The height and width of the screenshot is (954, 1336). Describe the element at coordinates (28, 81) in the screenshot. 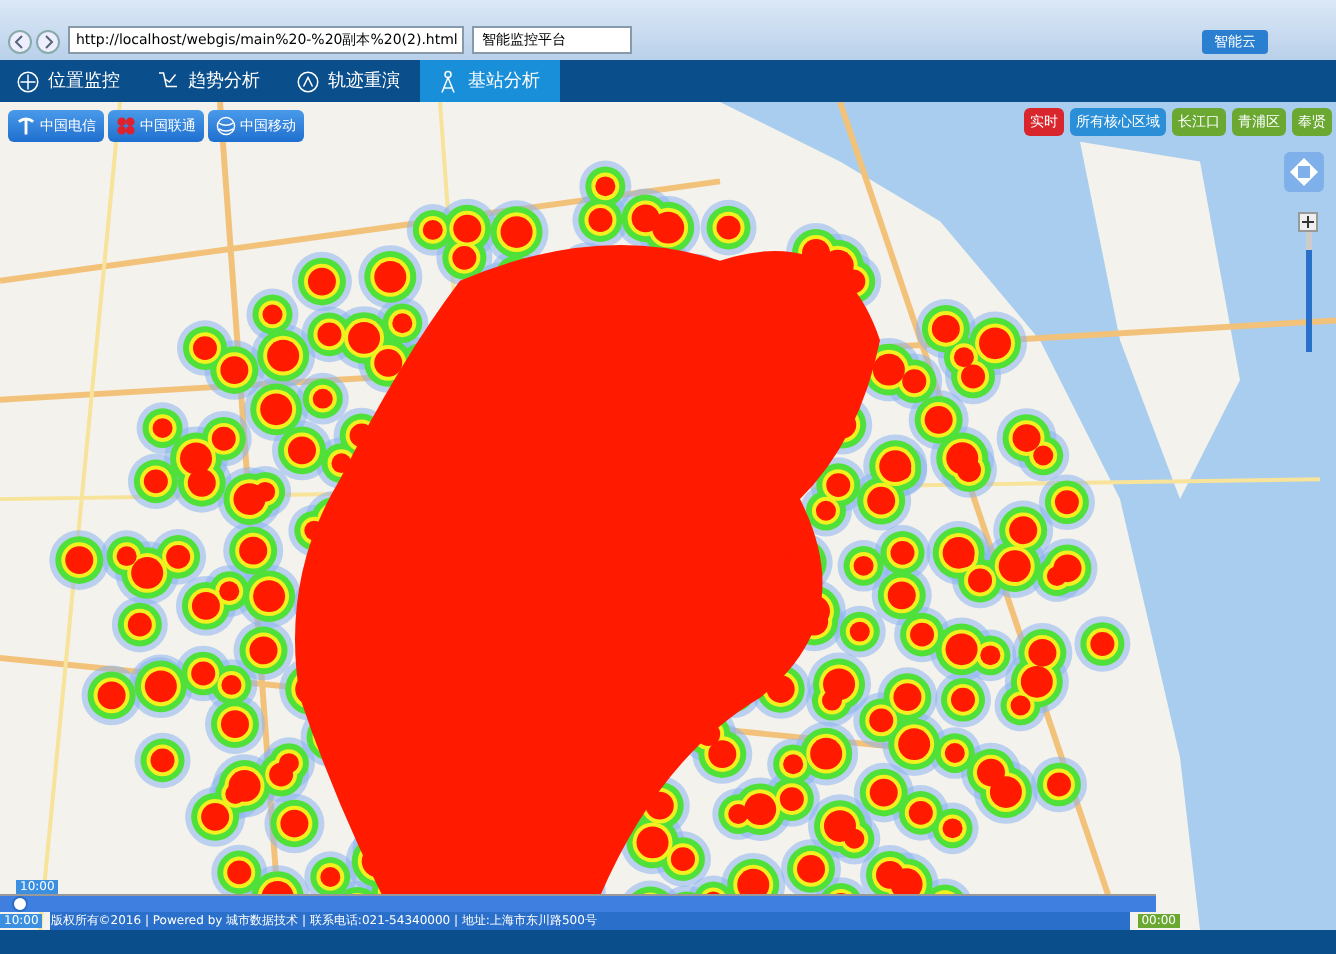

I see `target-icon` at that location.